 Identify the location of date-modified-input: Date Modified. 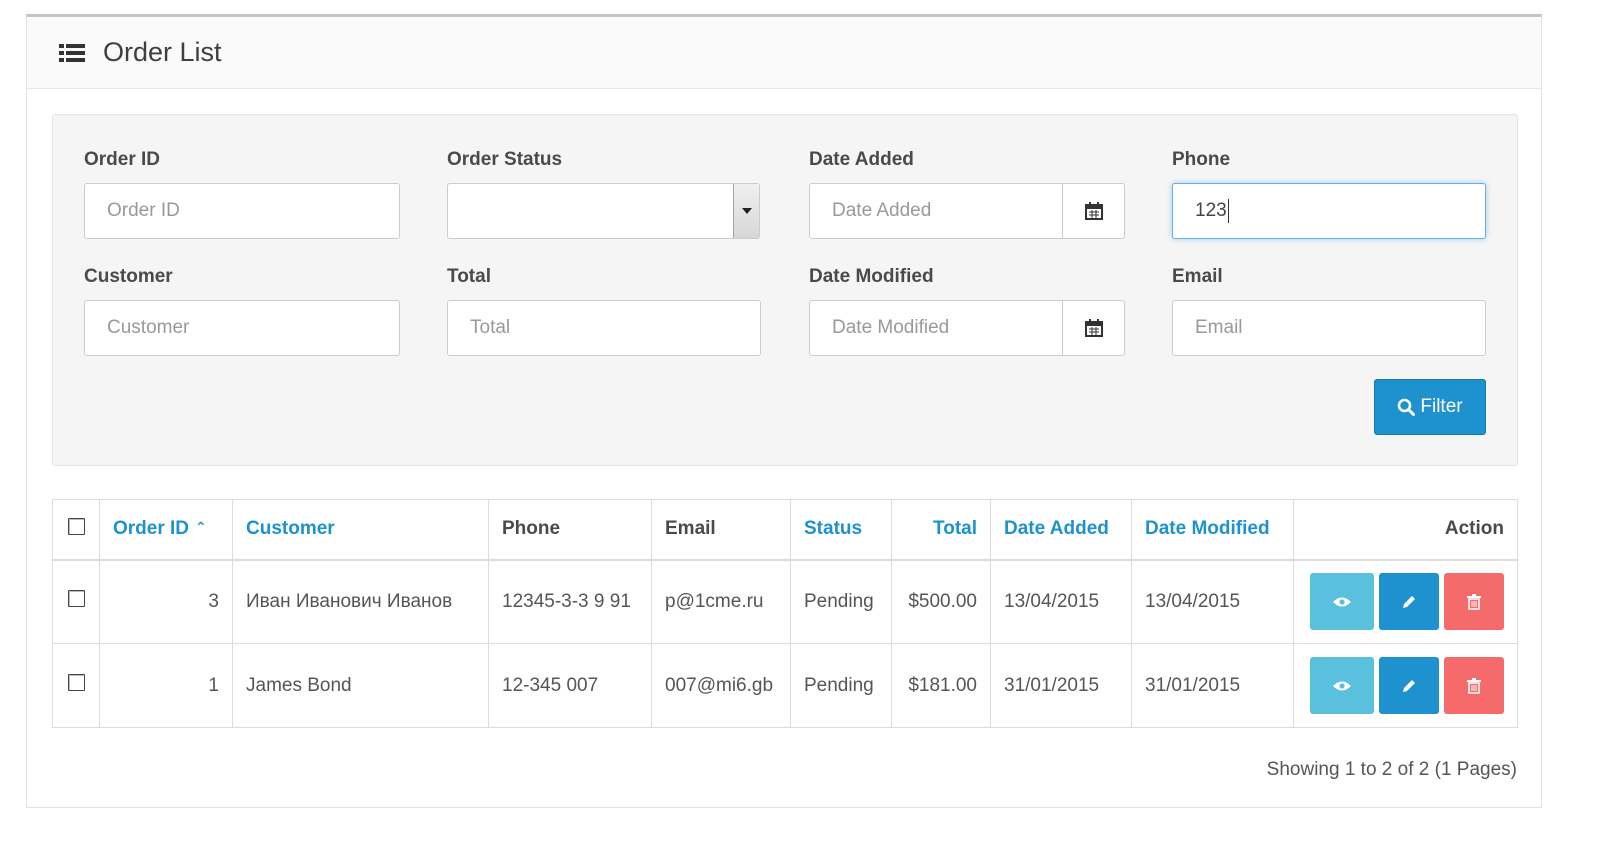
(936, 328).